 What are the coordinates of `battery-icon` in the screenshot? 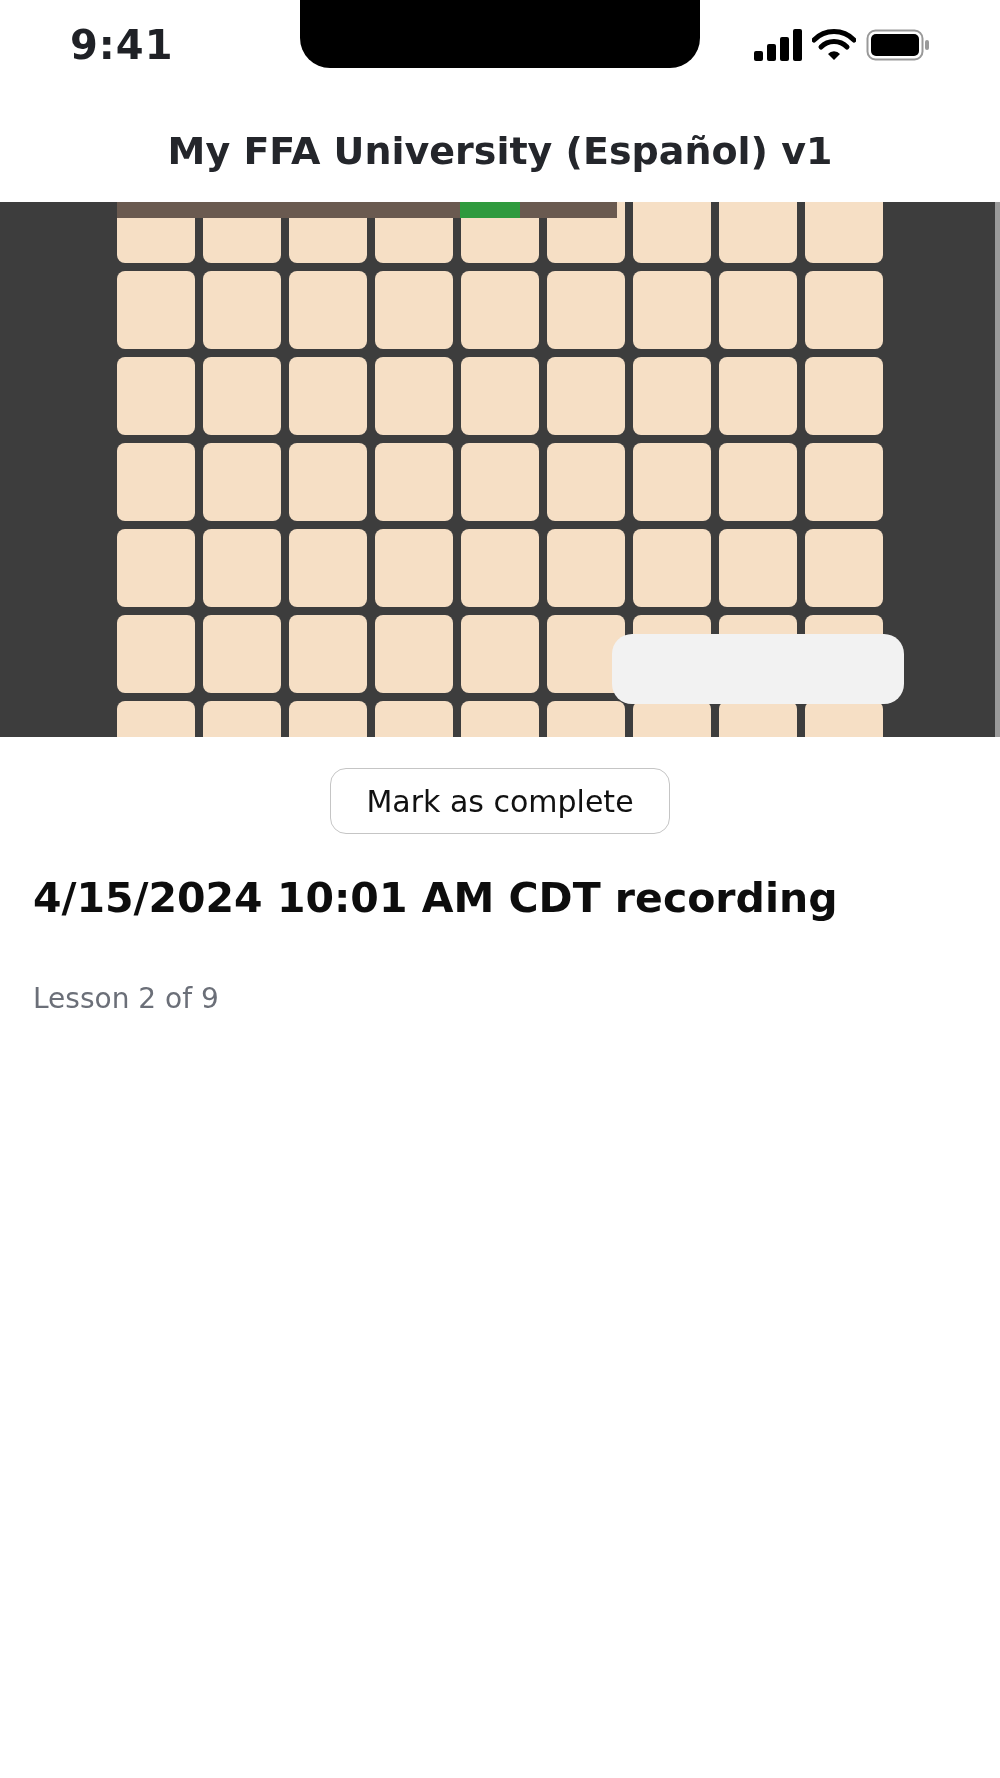 It's located at (898, 45).